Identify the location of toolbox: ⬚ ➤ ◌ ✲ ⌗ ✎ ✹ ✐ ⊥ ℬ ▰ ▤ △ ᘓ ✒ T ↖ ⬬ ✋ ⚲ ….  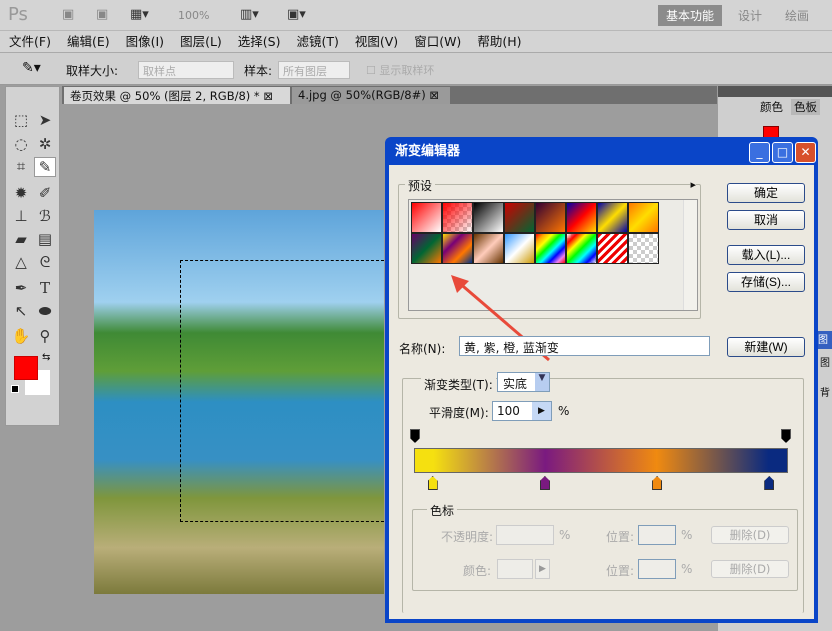
(32, 256).